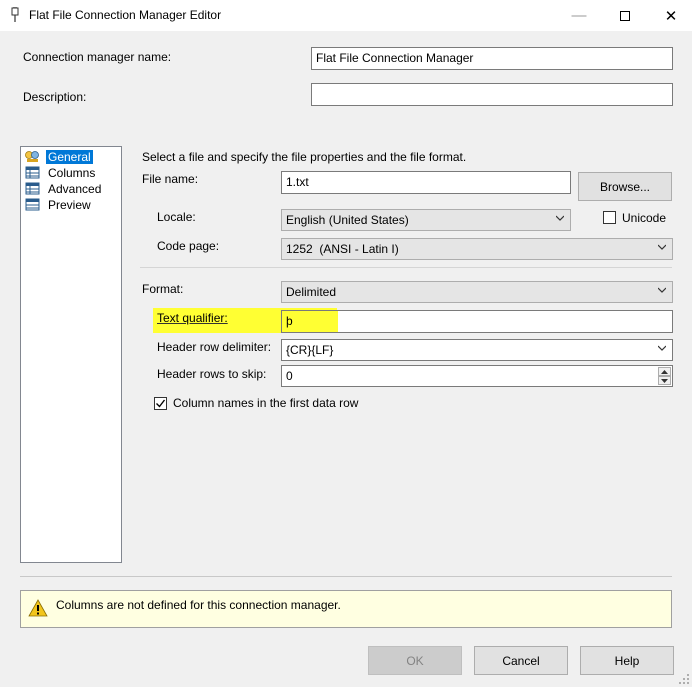 The image size is (692, 687). Describe the element at coordinates (477, 350) in the screenshot. I see `header-row-delimiter-dropdown: {CR}{LF}` at that location.